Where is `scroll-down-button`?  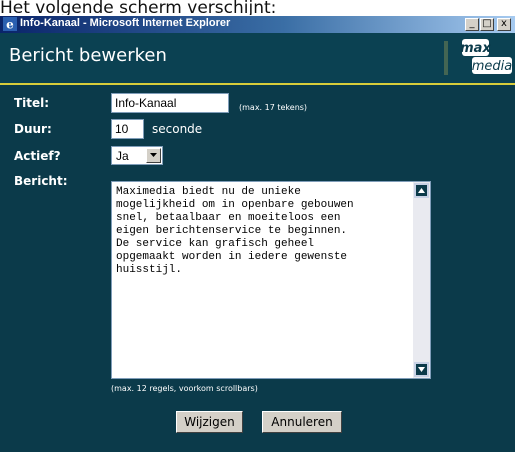 scroll-down-button is located at coordinates (421, 369).